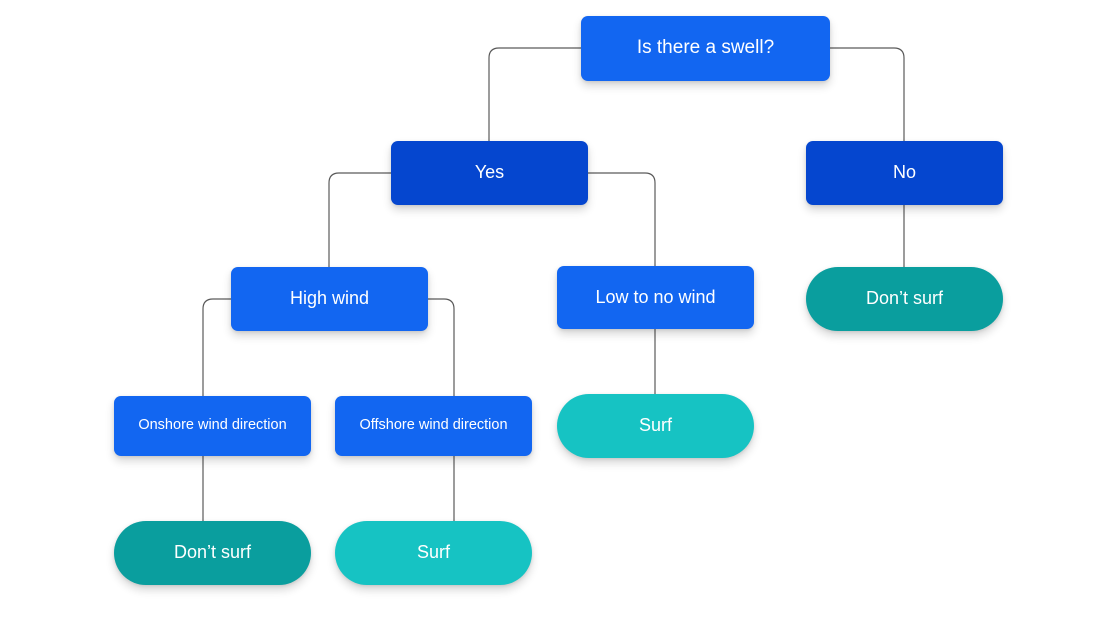  I want to click on node-label-yes: Yes, so click(489, 172).